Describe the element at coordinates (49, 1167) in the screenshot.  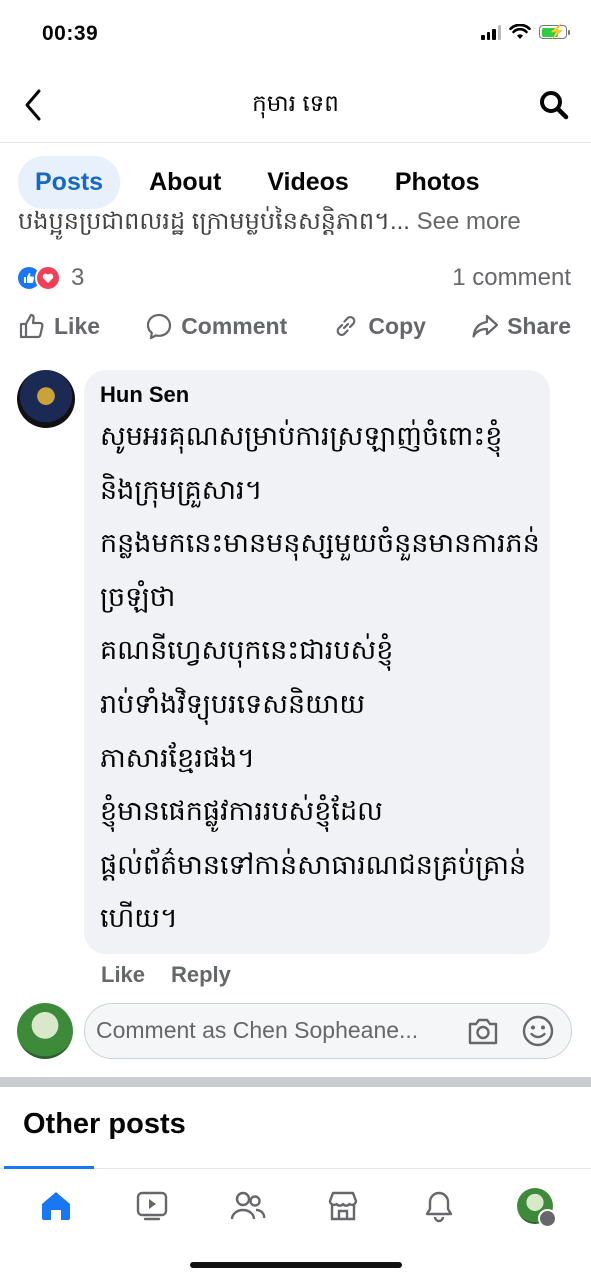
I see `nav-active-indicator` at that location.